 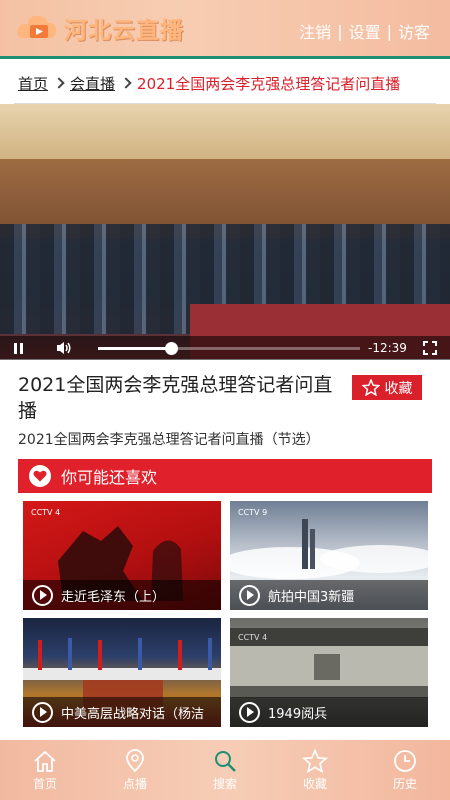 I want to click on breadcrumb-live: 会直播, so click(x=92, y=83).